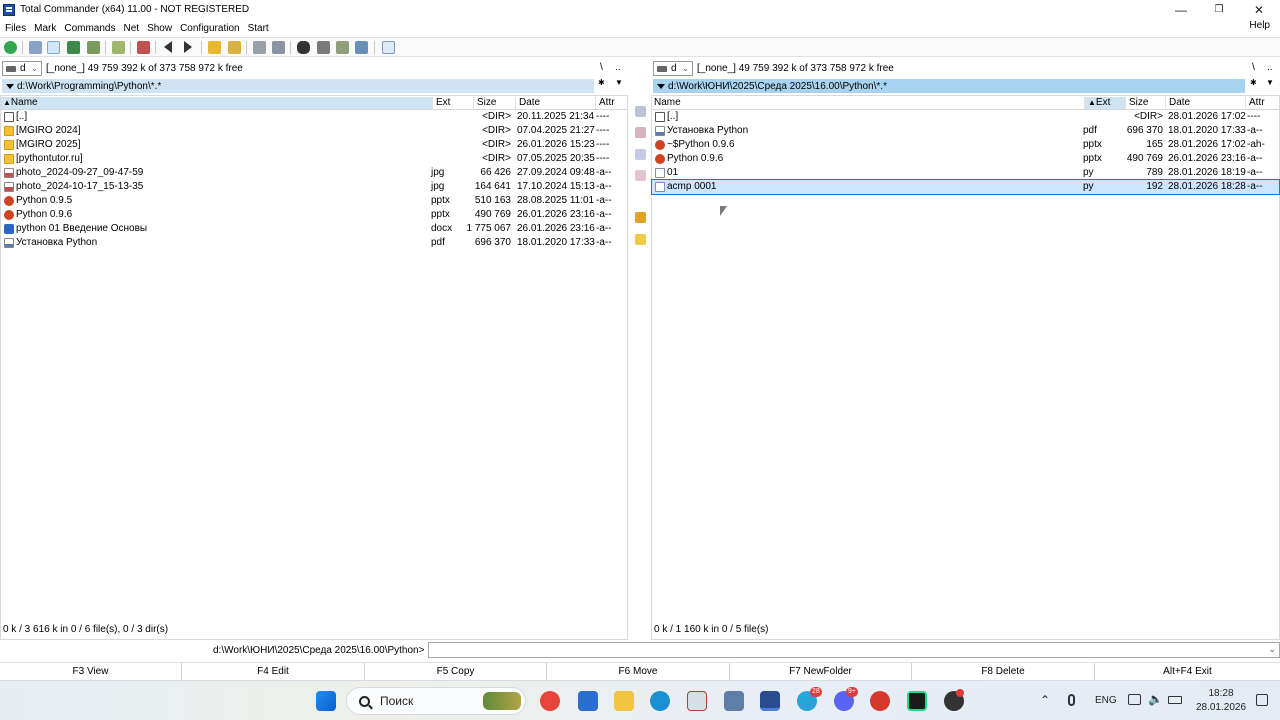  What do you see at coordinates (640, 132) in the screenshot?
I see `vertical-bar-find-icon` at bounding box center [640, 132].